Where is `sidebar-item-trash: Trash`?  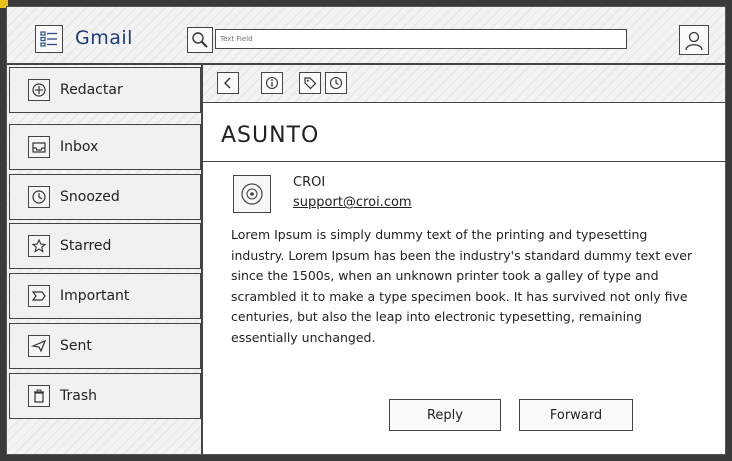
sidebar-item-trash: Trash is located at coordinates (105, 396).